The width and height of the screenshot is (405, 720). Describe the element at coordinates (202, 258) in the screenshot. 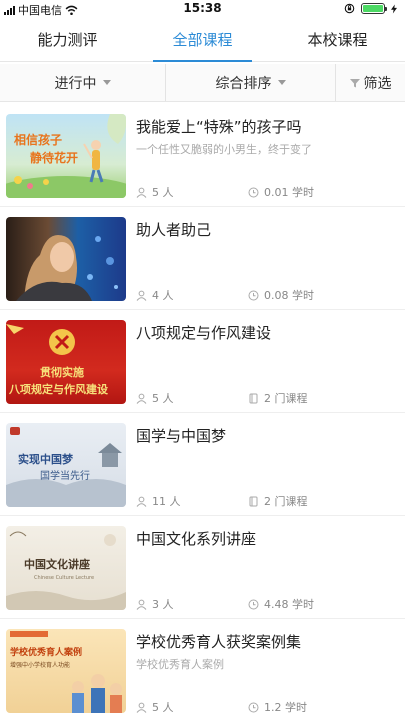

I see `course-item: 助人者助己 4 人 0.08 学时` at that location.